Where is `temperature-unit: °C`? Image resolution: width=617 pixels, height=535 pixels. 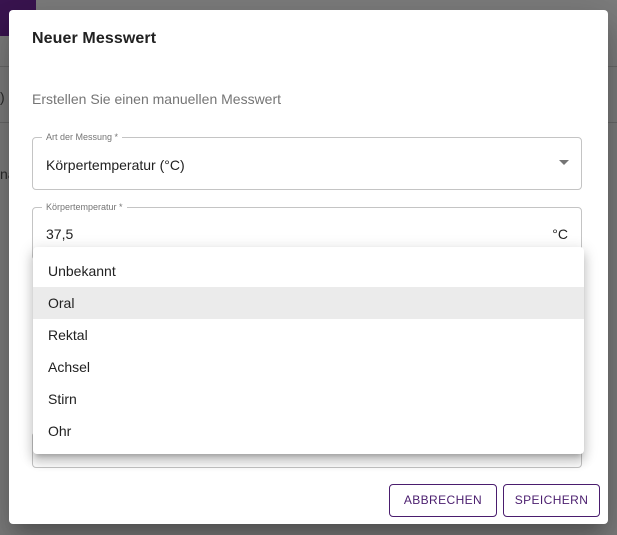
temperature-unit: °C is located at coordinates (560, 234).